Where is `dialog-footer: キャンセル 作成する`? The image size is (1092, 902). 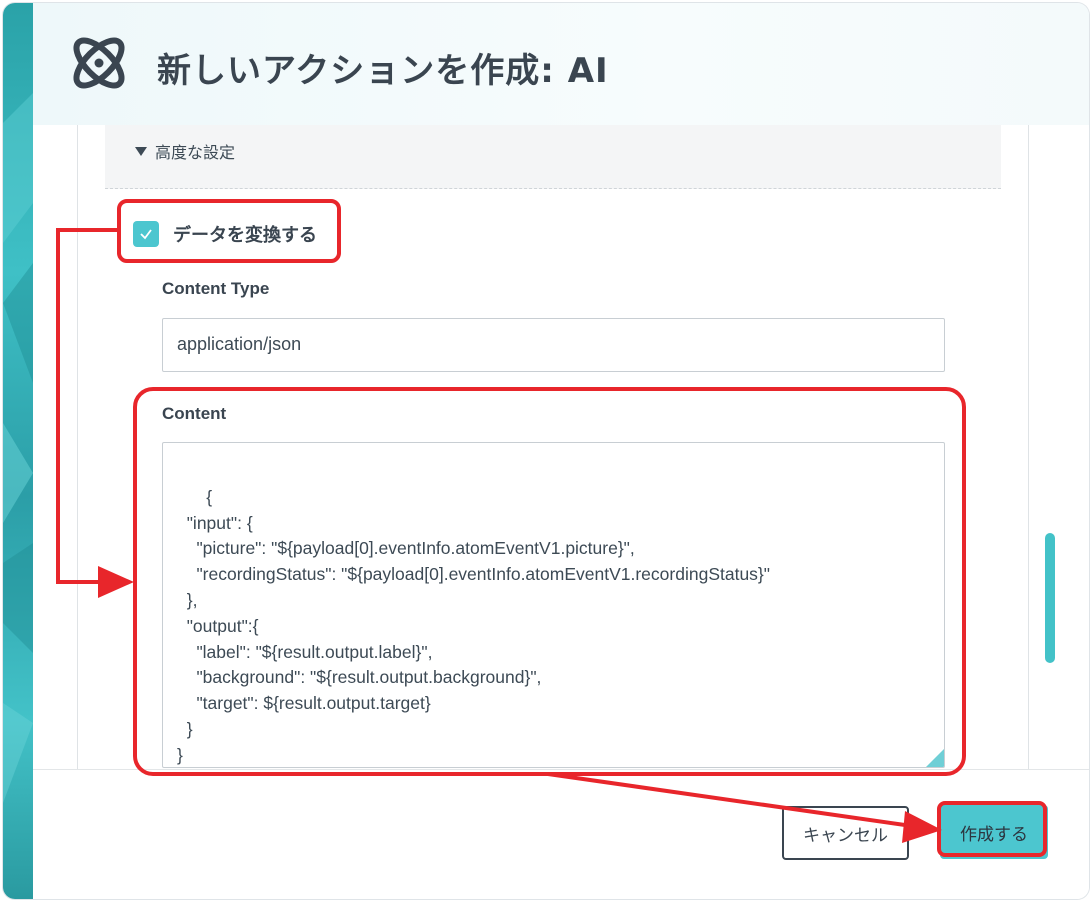 dialog-footer: キャンセル 作成する is located at coordinates (561, 834).